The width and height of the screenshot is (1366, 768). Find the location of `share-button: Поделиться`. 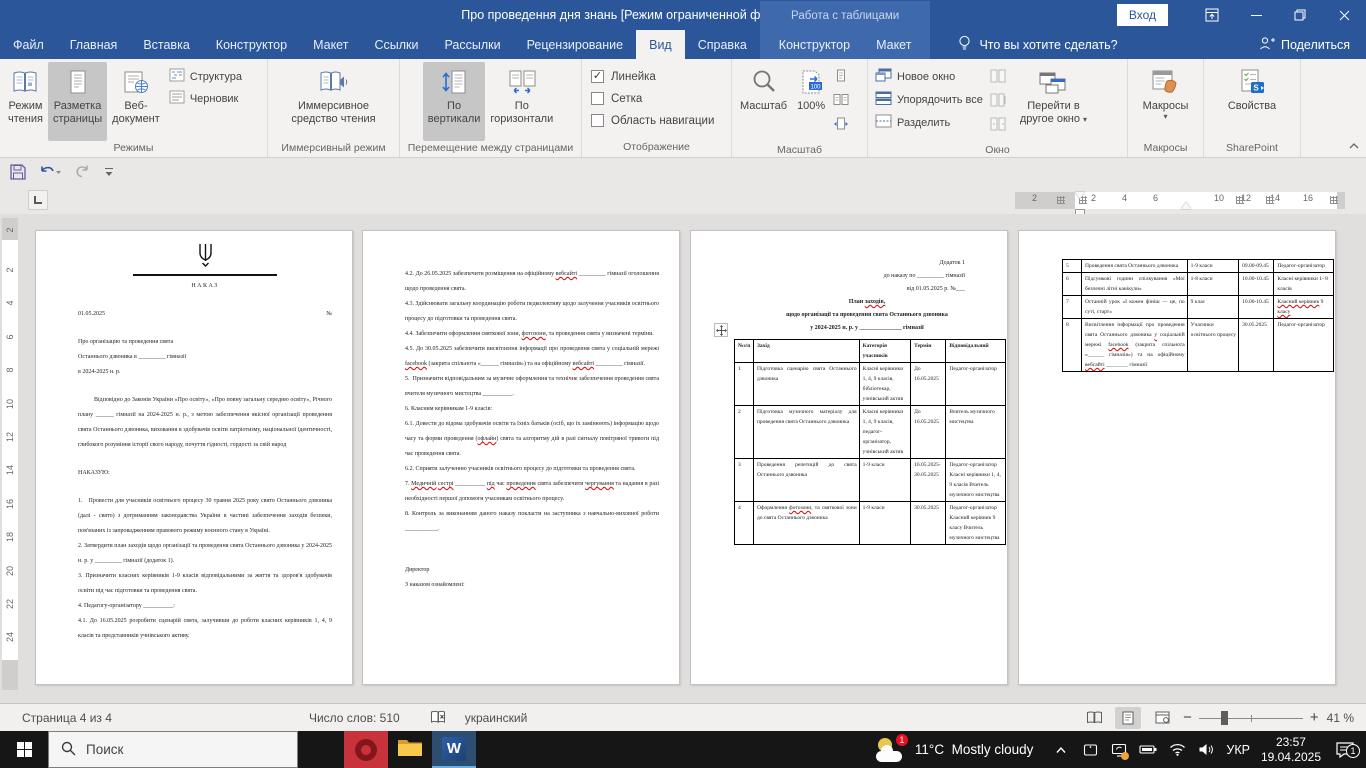

share-button: Поделиться is located at coordinates (1304, 44).